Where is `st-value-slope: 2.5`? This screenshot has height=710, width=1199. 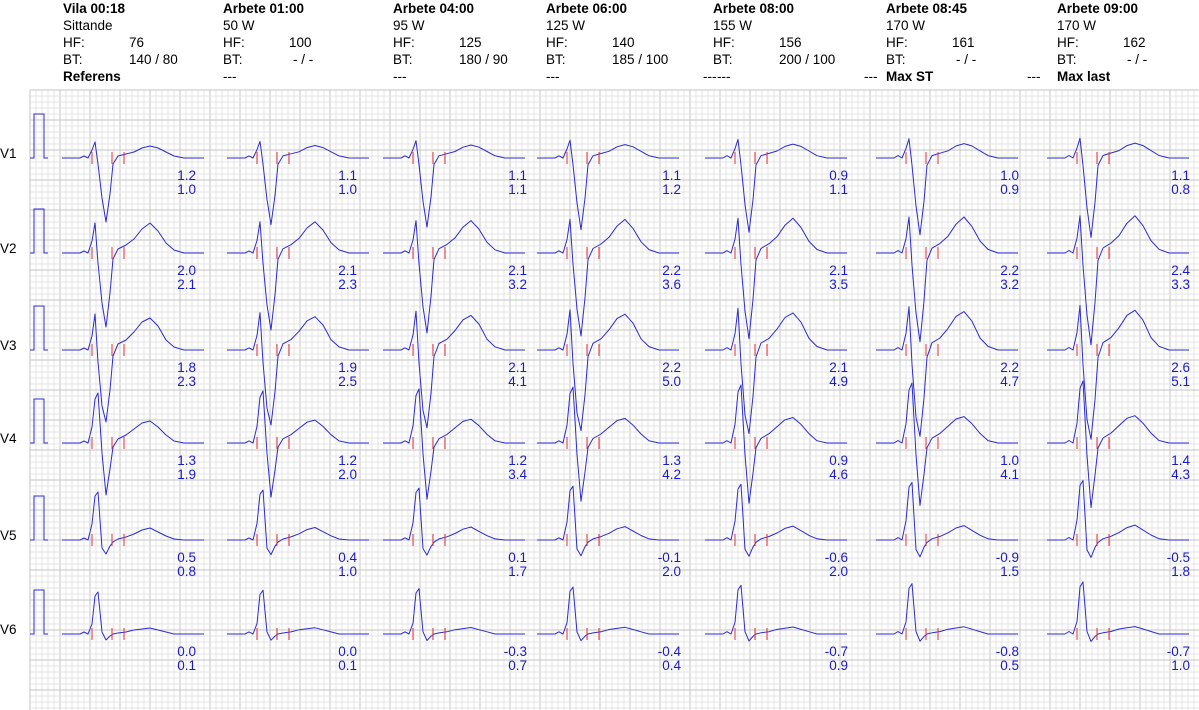 st-value-slope: 2.5 is located at coordinates (347, 381).